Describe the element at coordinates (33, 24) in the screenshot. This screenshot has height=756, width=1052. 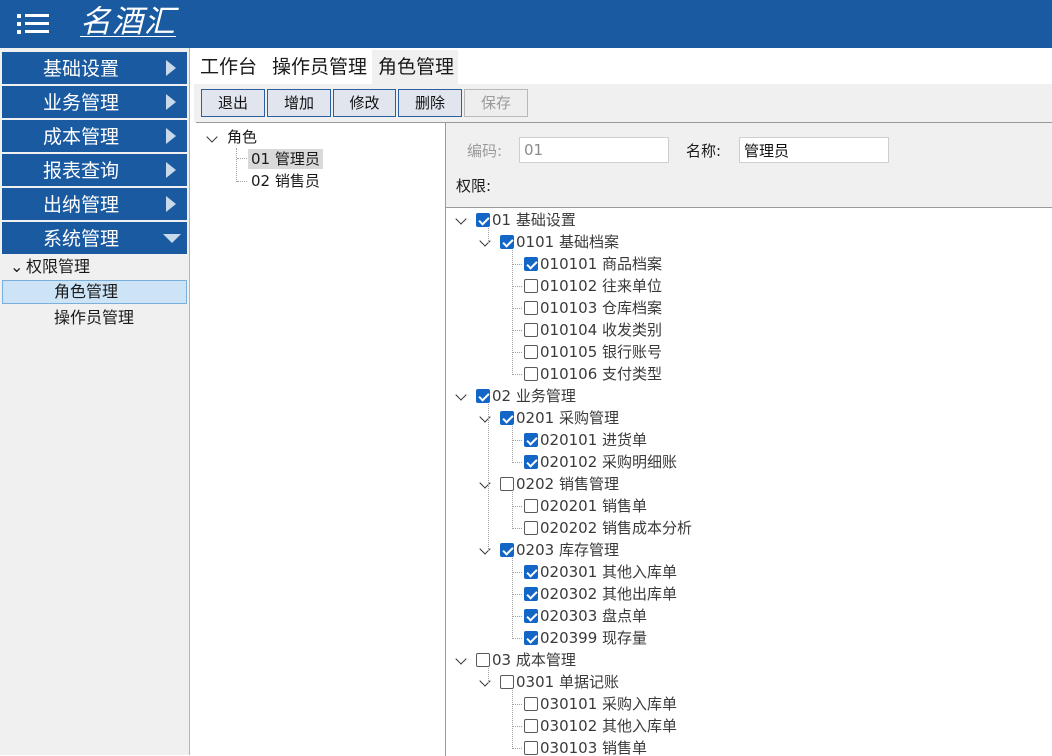
I see `hamburger-menu-icon` at that location.